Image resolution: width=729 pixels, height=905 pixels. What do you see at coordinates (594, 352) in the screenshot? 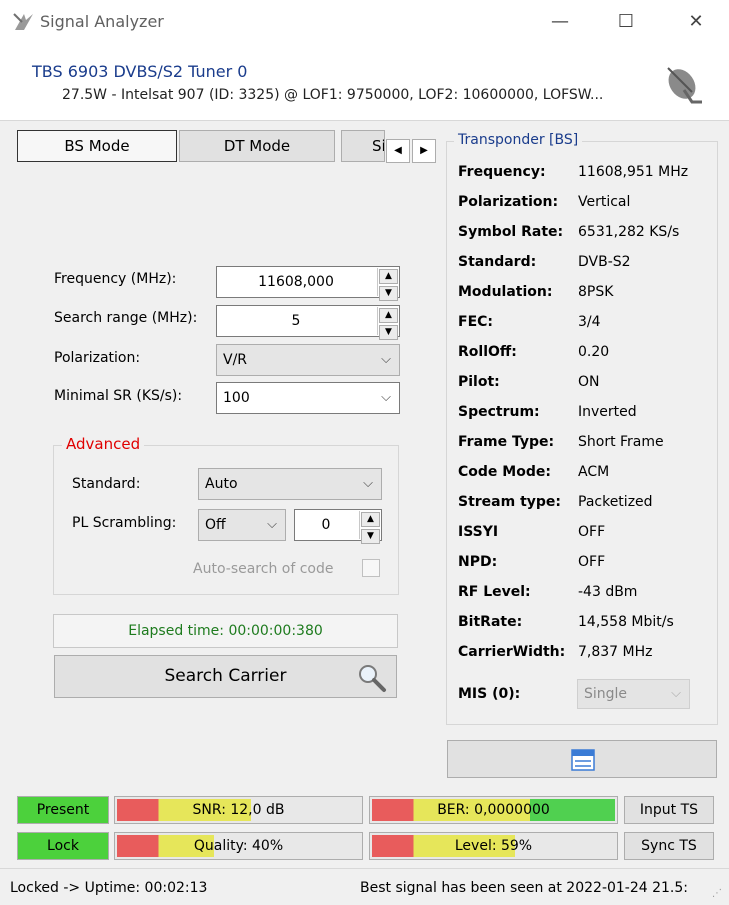
I see `tp-value-rolloff: 0.20` at bounding box center [594, 352].